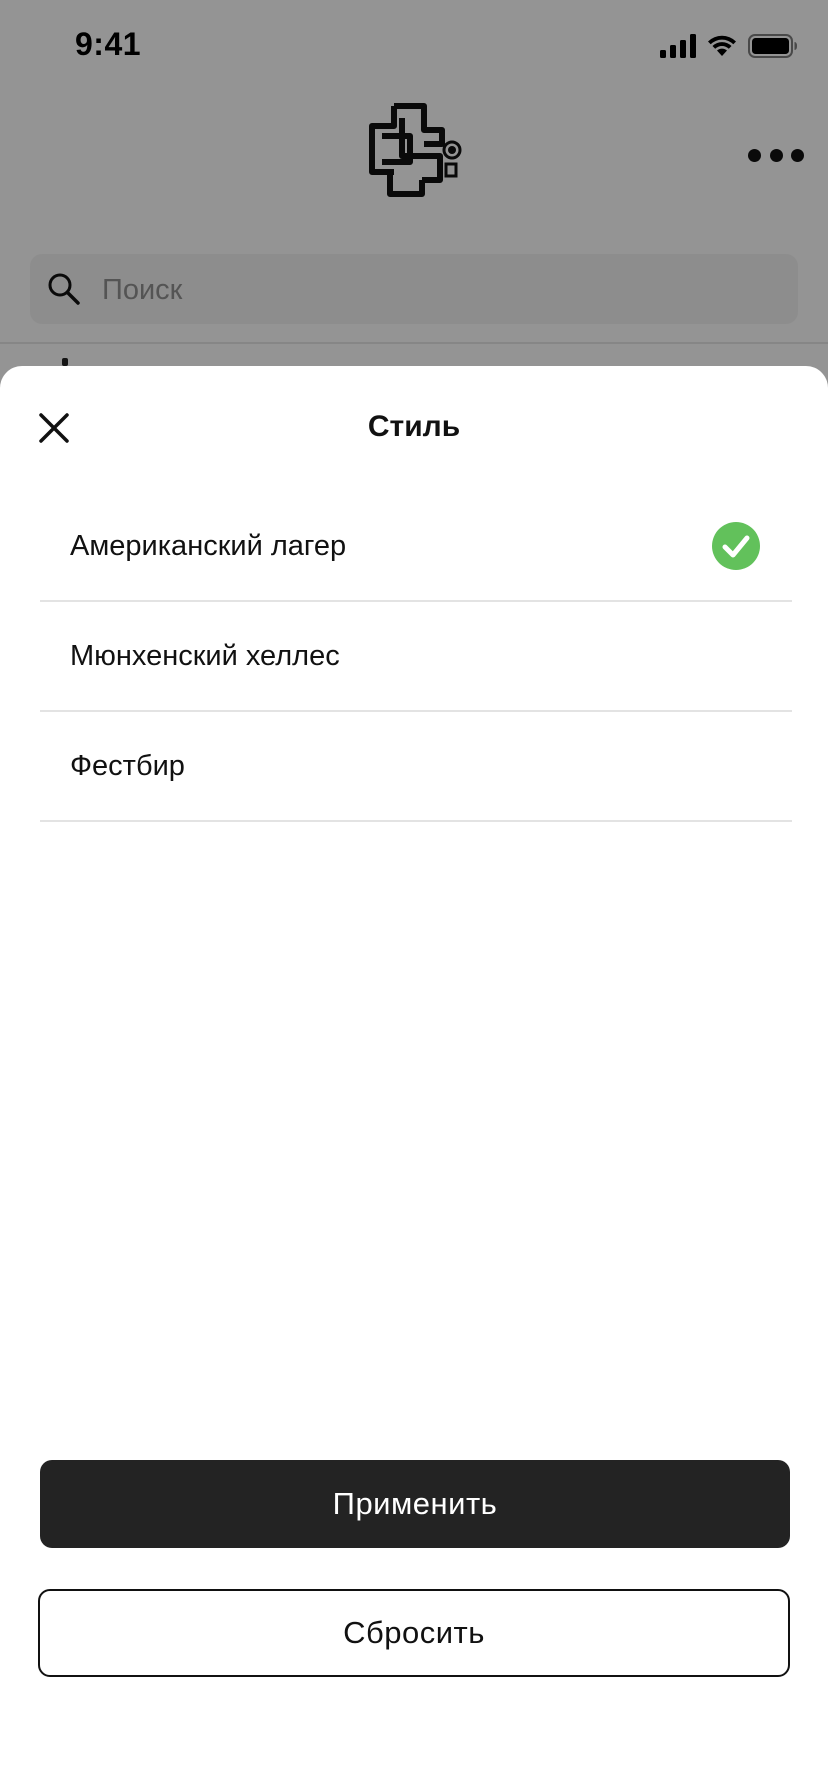  What do you see at coordinates (205, 656) in the screenshot?
I see `option-label: Мюнхенский хеллес` at bounding box center [205, 656].